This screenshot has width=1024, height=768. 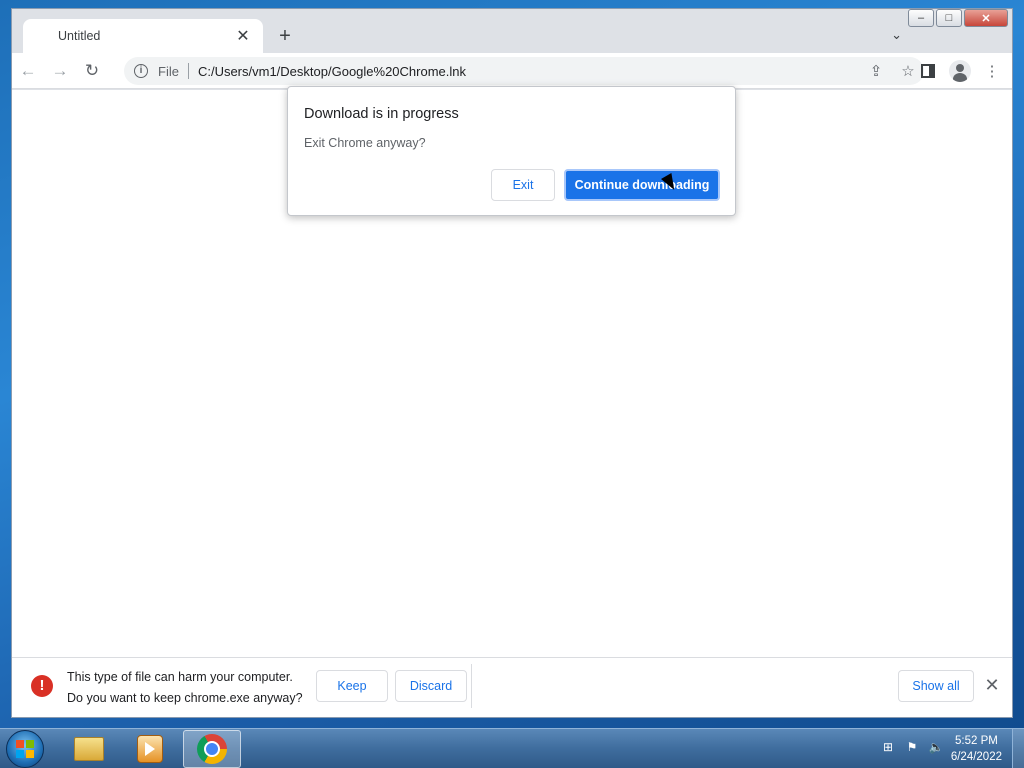 I want to click on close-shelf-icon: ✕, so click(x=992, y=685).